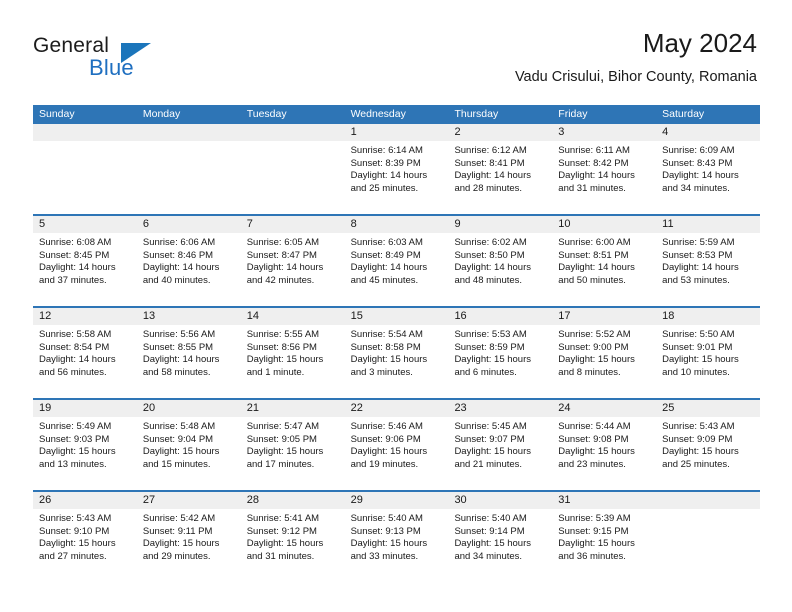 The height and width of the screenshot is (612, 792). What do you see at coordinates (696, 280) in the screenshot?
I see `daylight-text-line2: and 53 minutes.` at bounding box center [696, 280].